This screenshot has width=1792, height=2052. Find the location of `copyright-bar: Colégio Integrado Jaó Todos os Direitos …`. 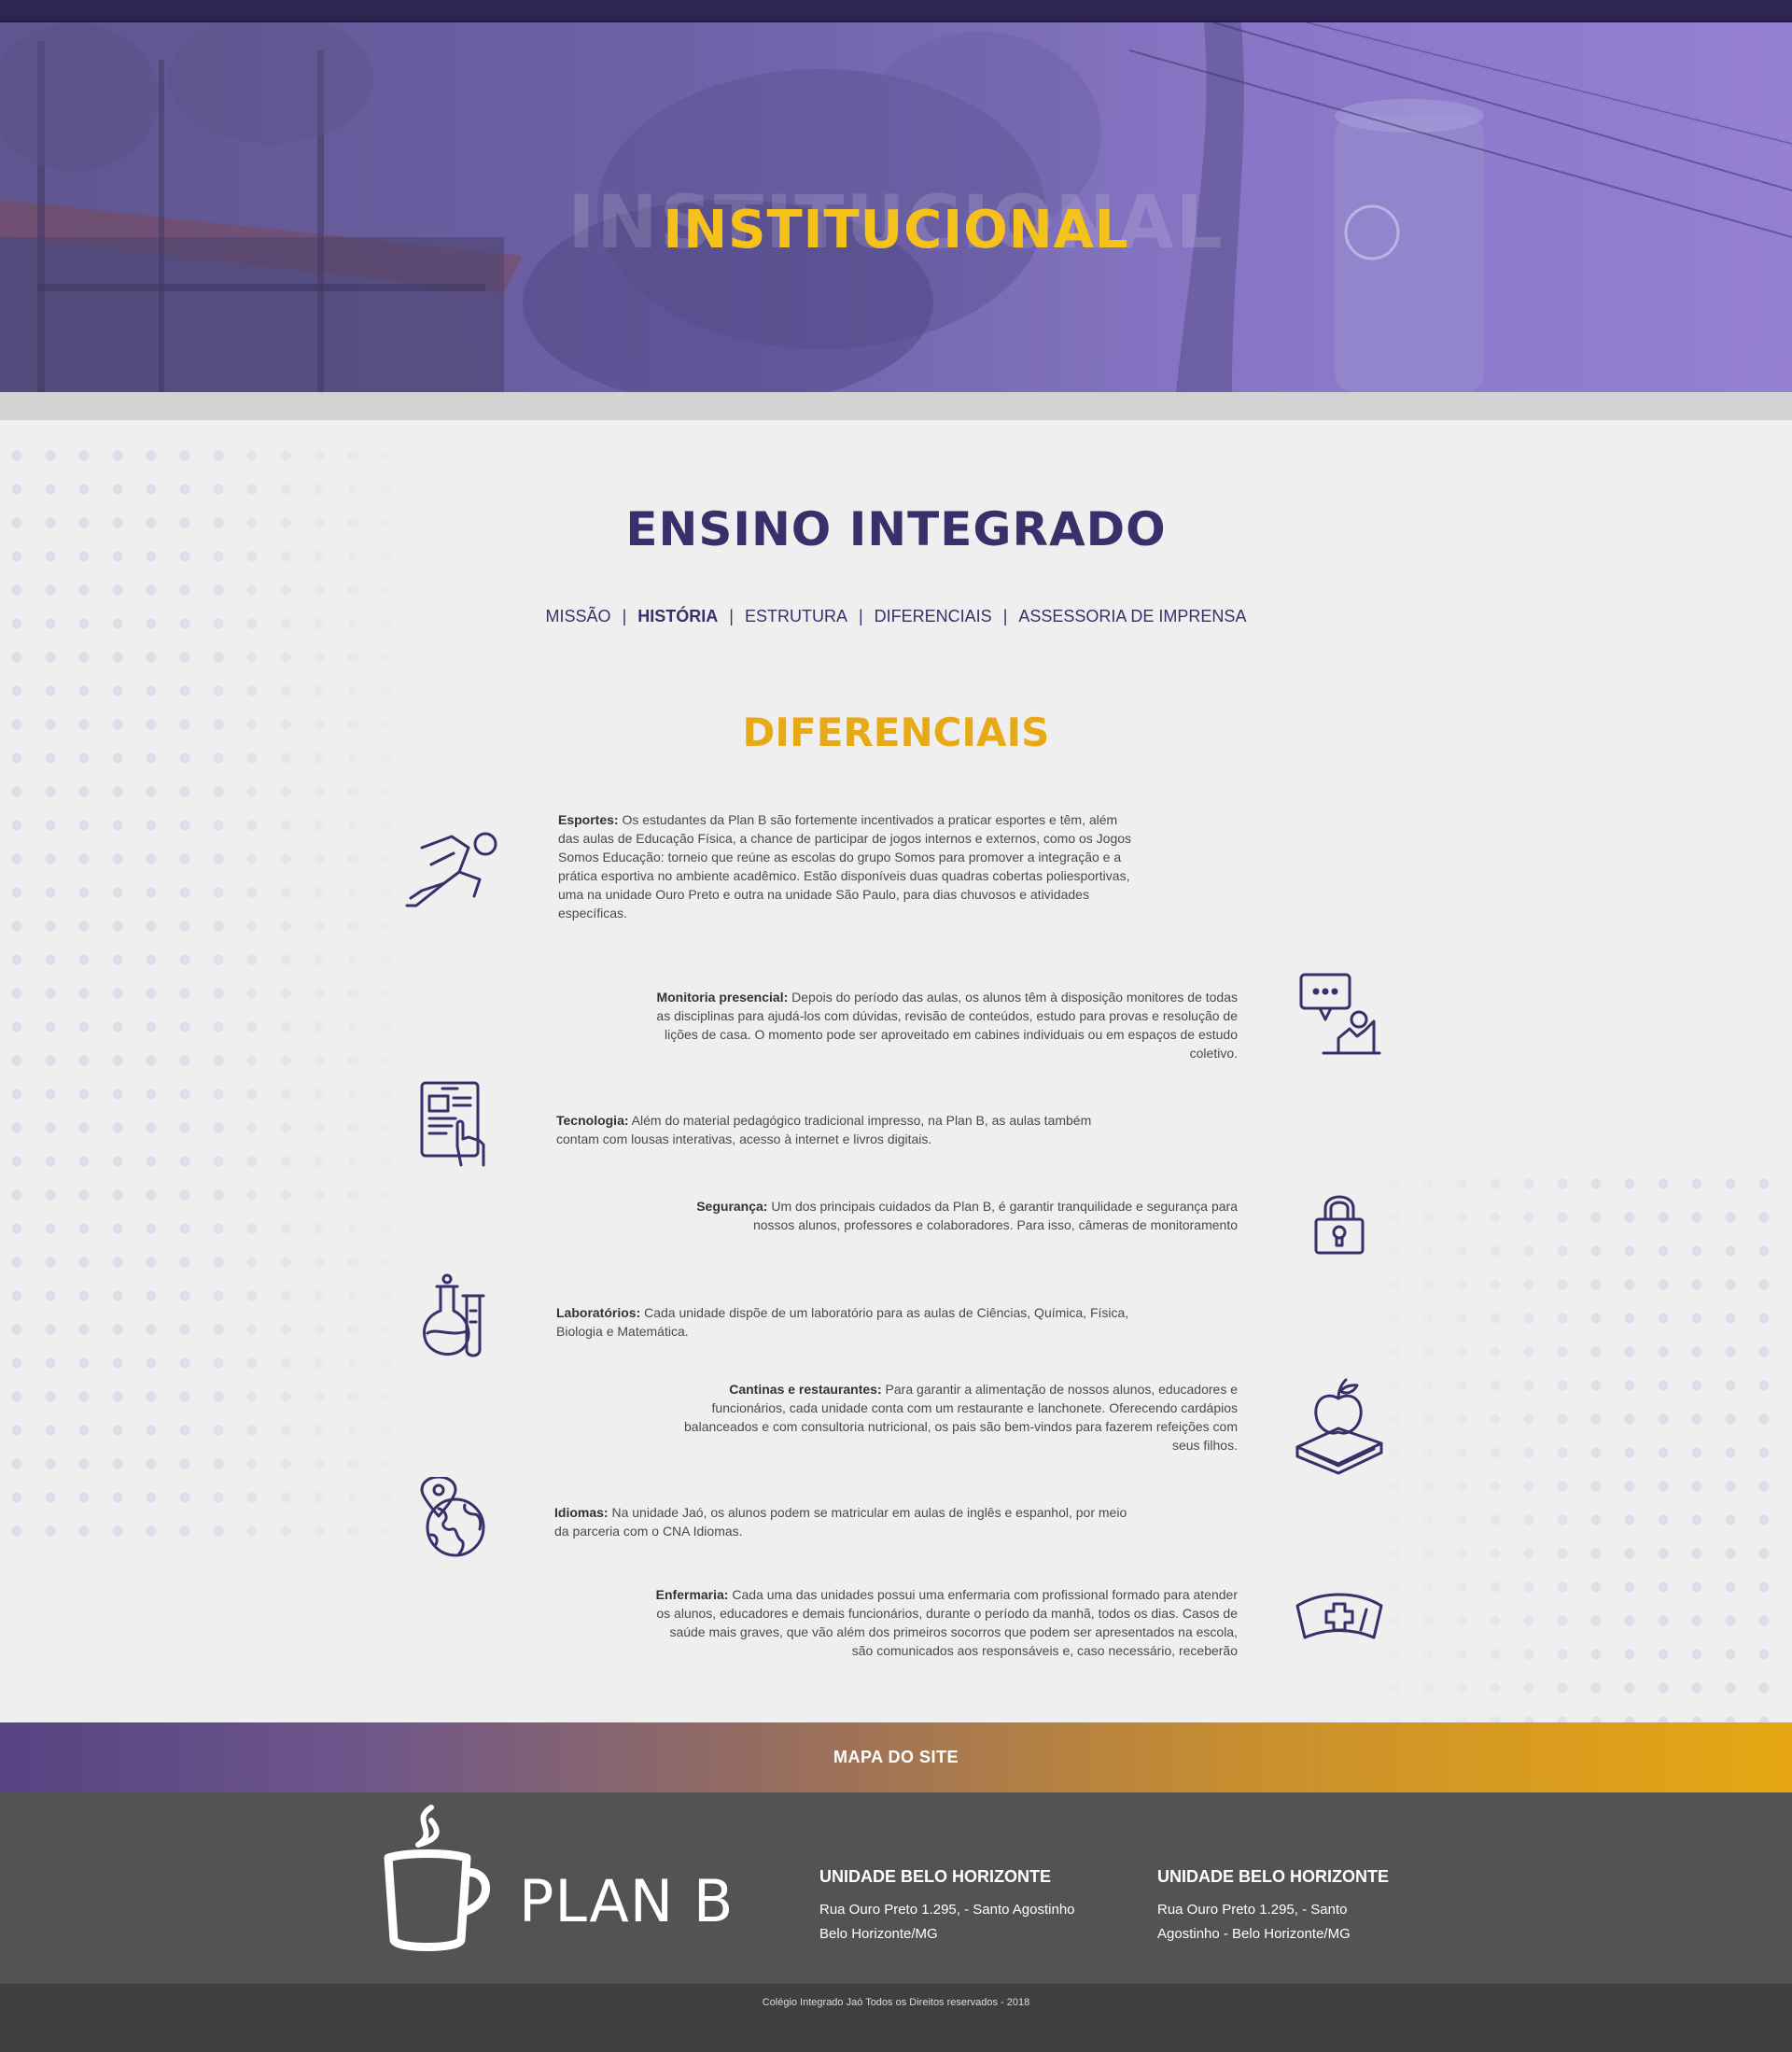

copyright-bar: Colégio Integrado Jaó Todos os Direitos … is located at coordinates (896, 2018).